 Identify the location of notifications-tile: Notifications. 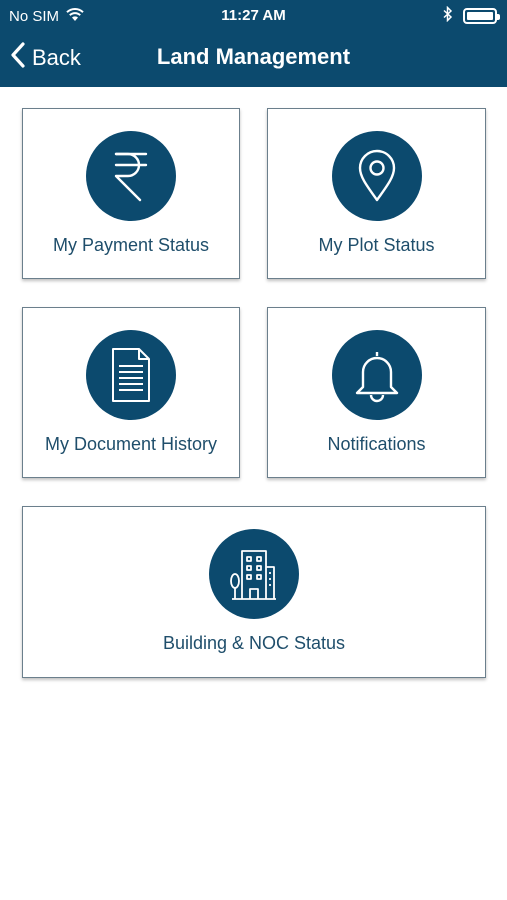
(376, 392).